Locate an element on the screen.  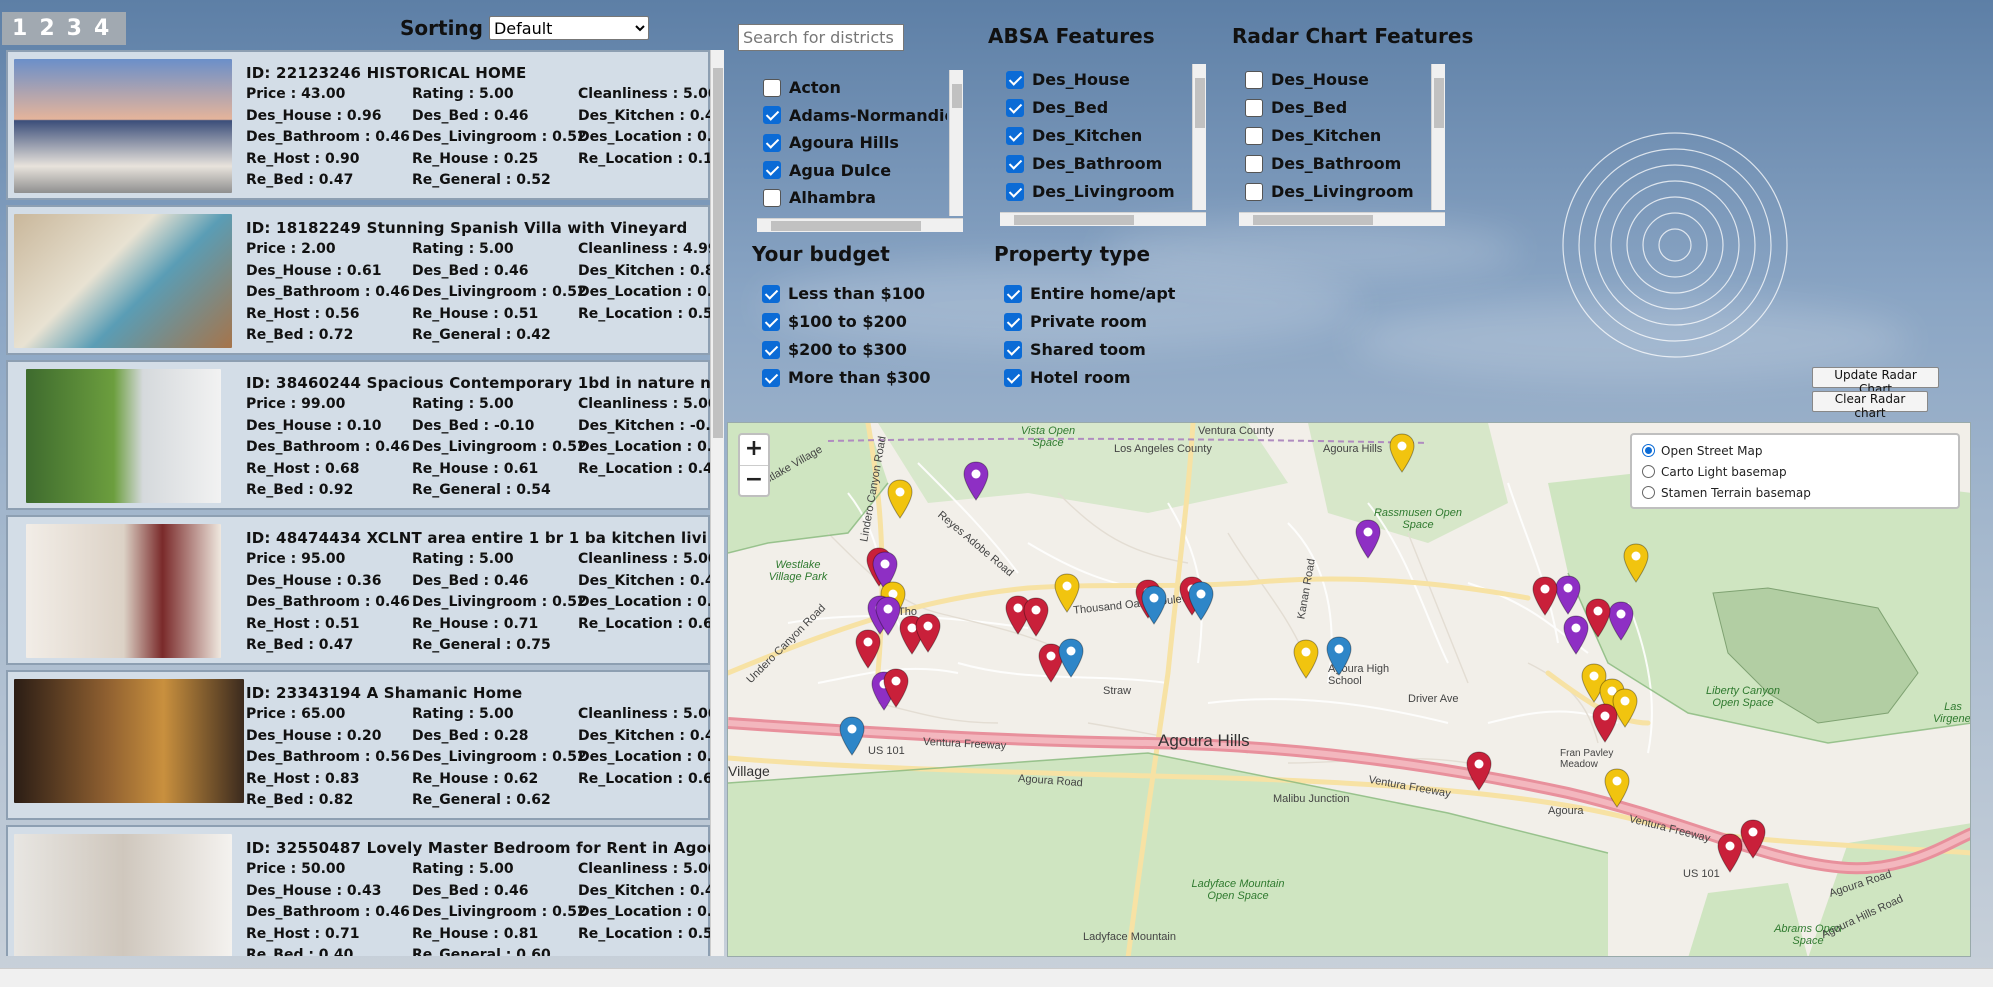
absa-feature-option: Des_Kitchen is located at coordinates (1074, 135).